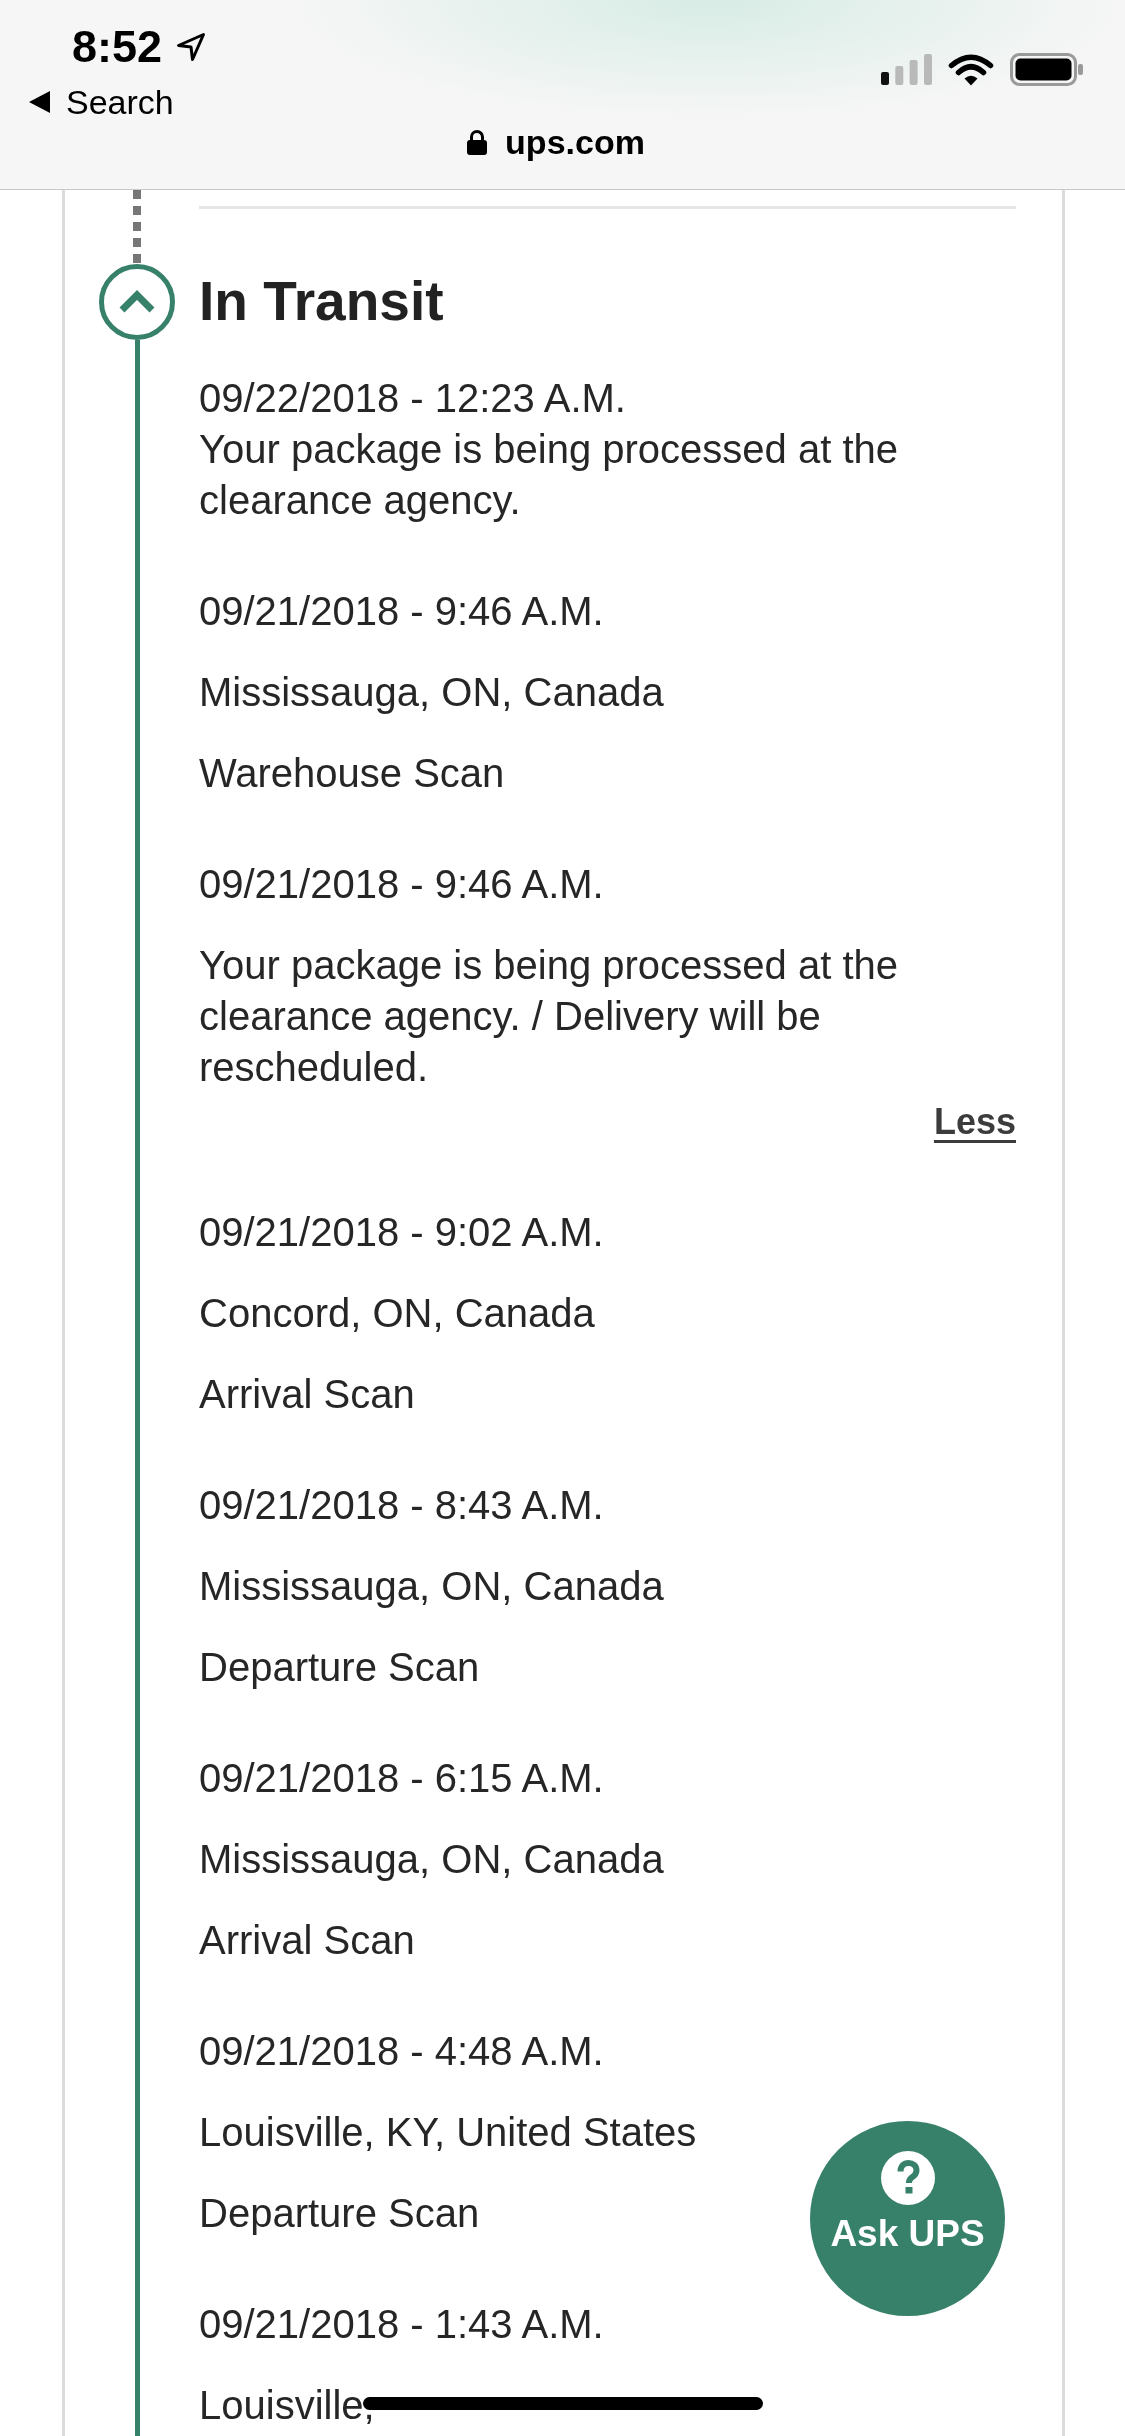 The image size is (1125, 2436). What do you see at coordinates (401, 1232) in the screenshot?
I see `event-date: 09/21/2018 - 9:02 A.M.` at bounding box center [401, 1232].